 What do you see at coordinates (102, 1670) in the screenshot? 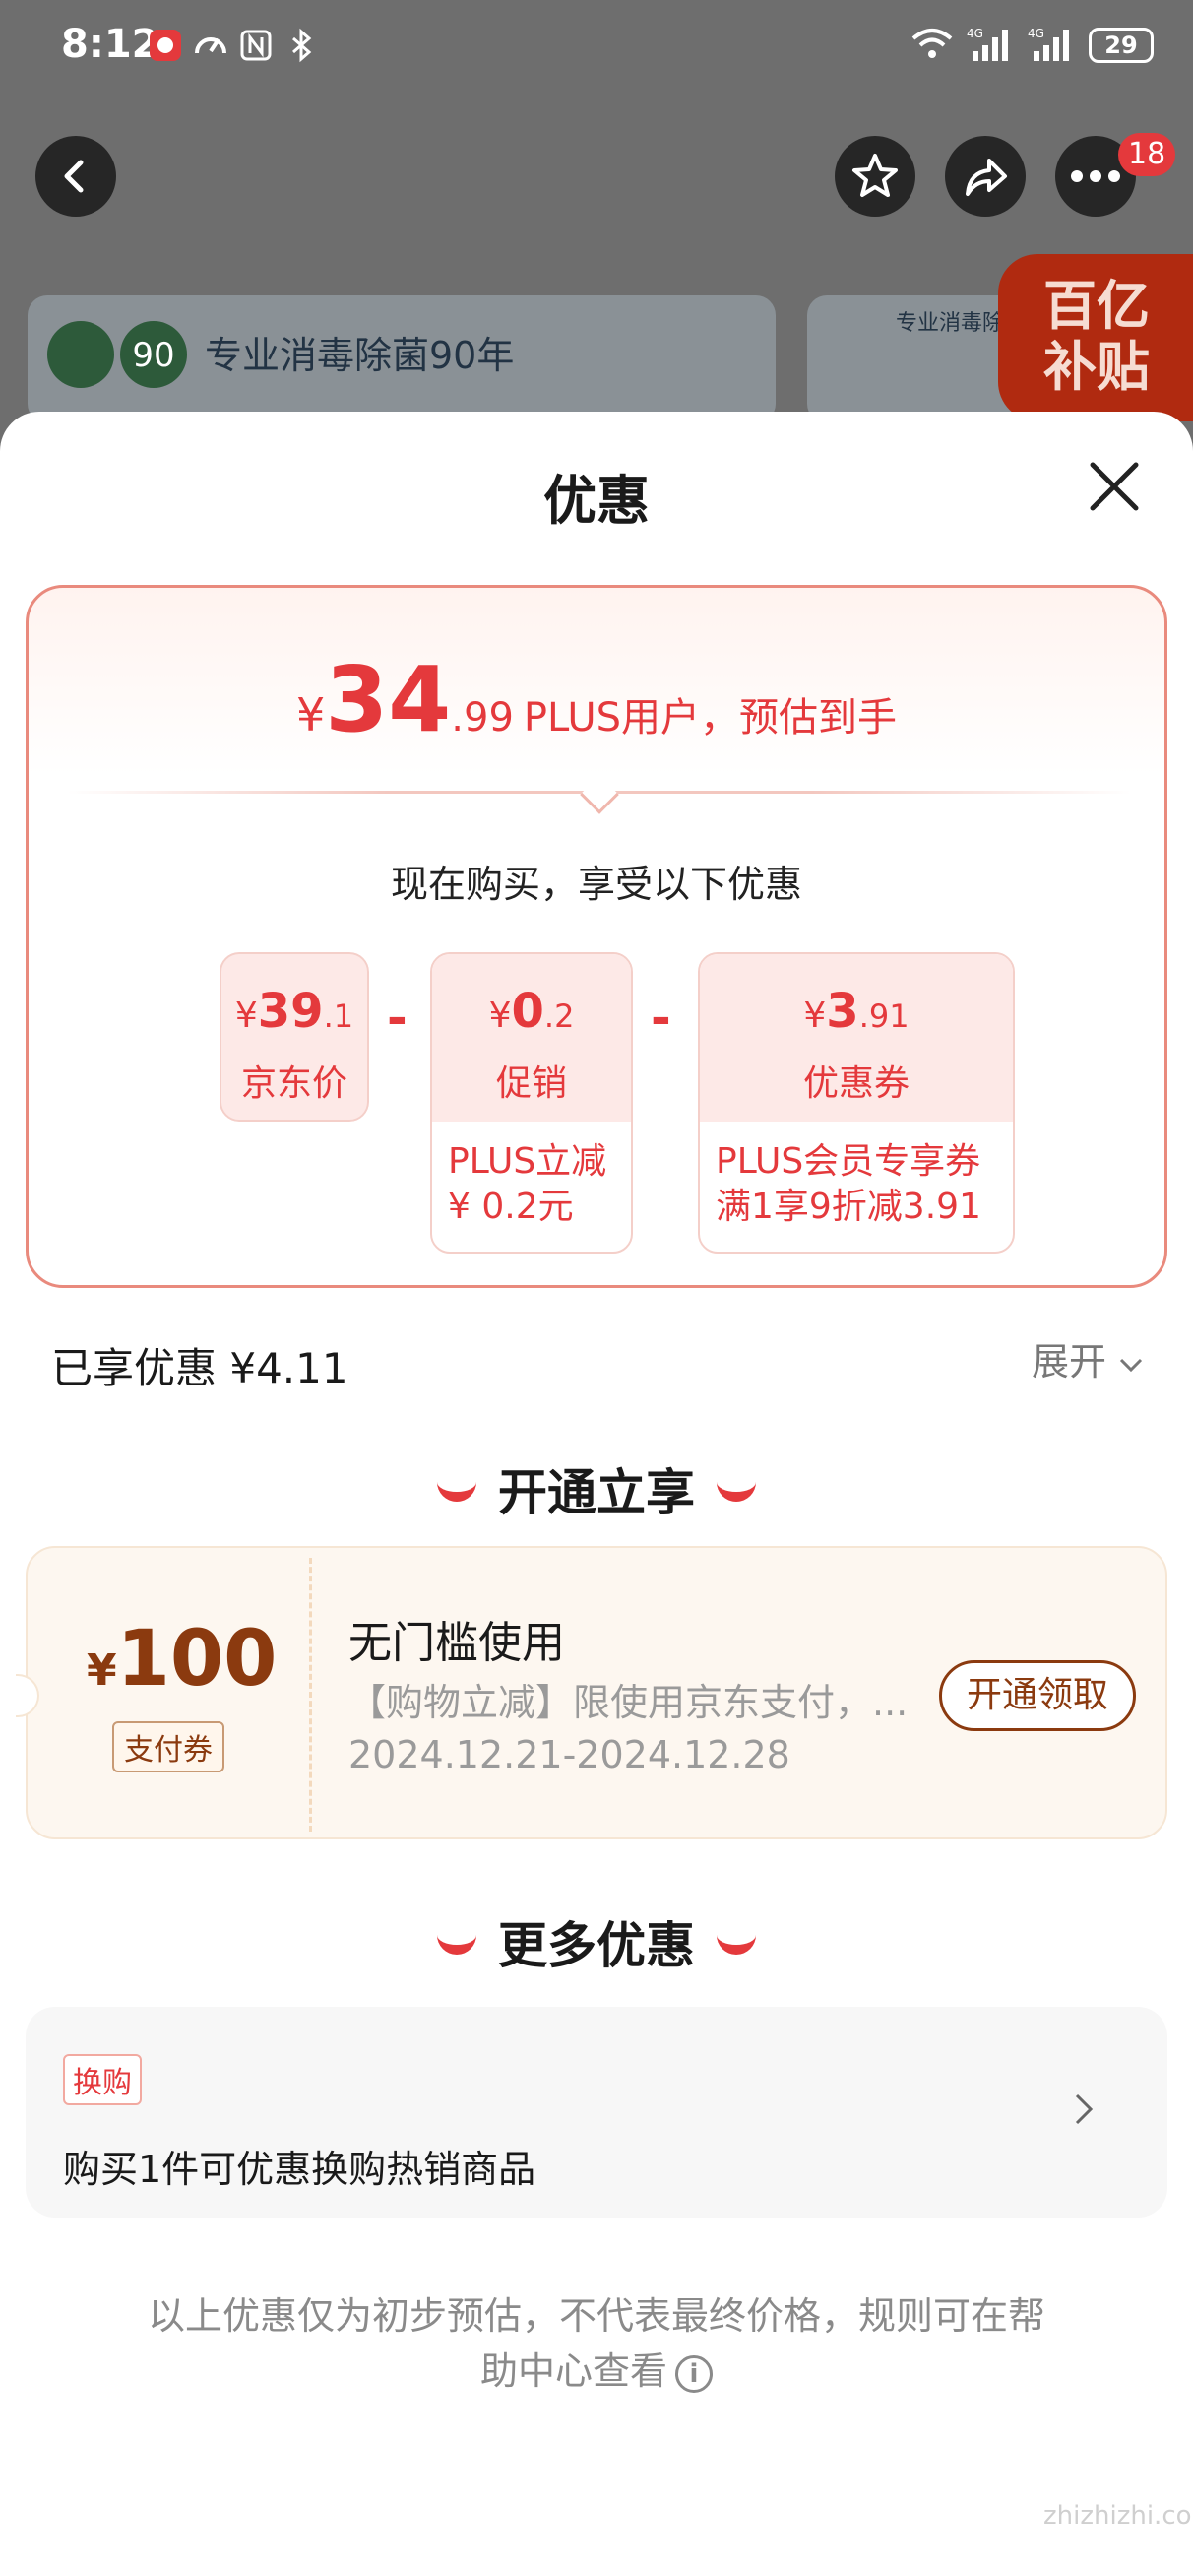
I see `coupon-amount-currency: ¥` at bounding box center [102, 1670].